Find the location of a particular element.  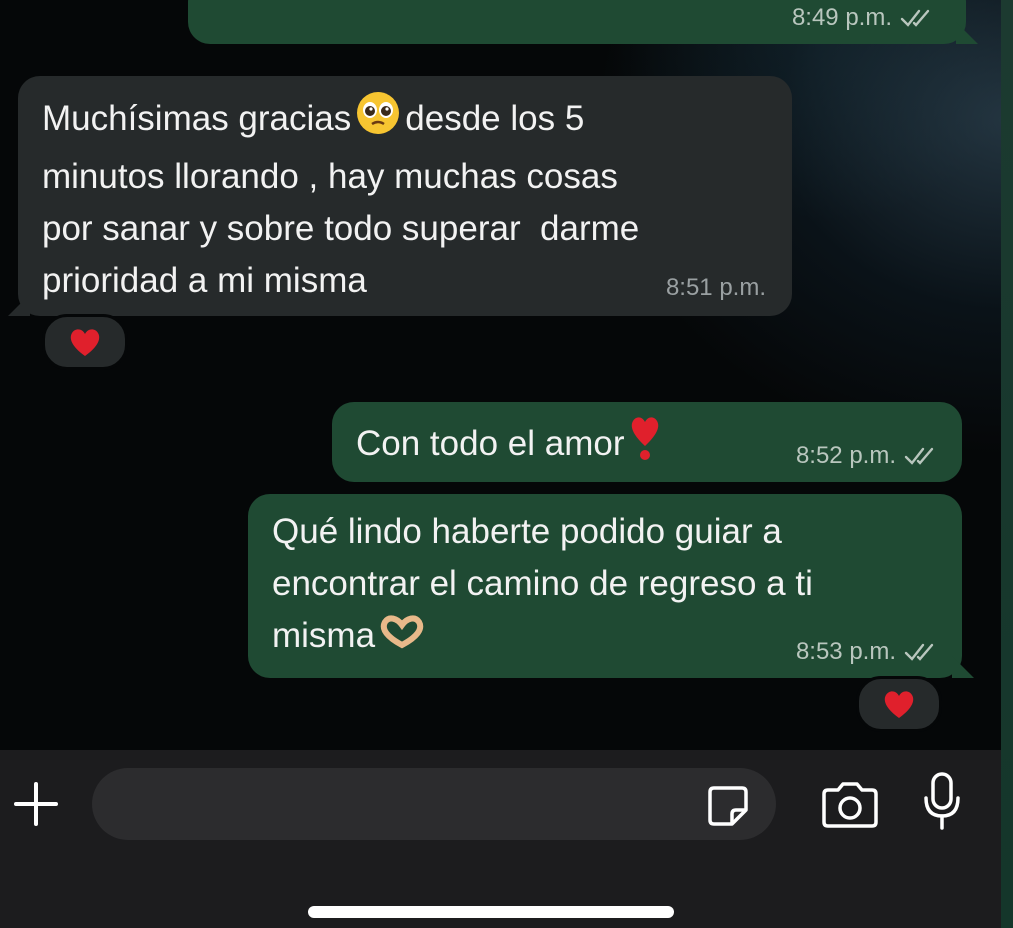

home-indicator is located at coordinates (491, 912).